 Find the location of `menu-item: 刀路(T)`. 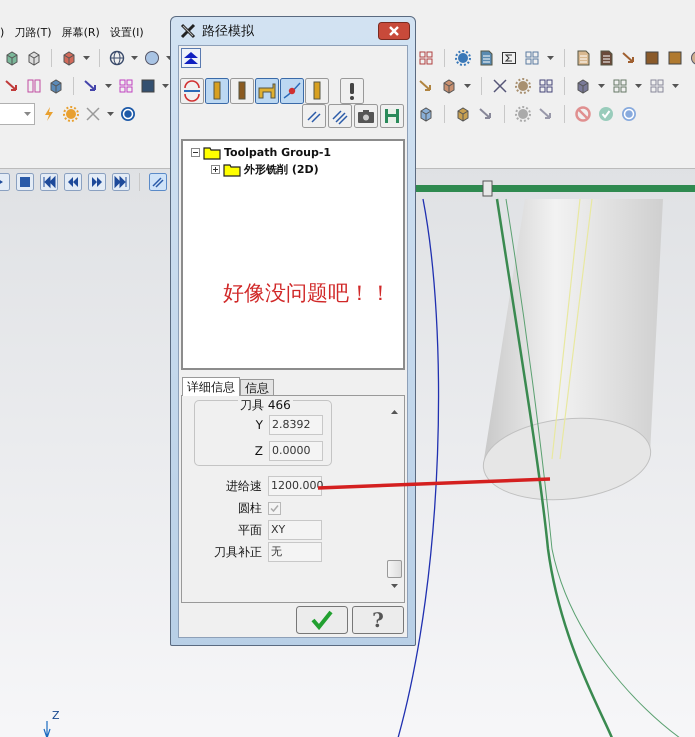

menu-item: 刀路(T) is located at coordinates (33, 32).